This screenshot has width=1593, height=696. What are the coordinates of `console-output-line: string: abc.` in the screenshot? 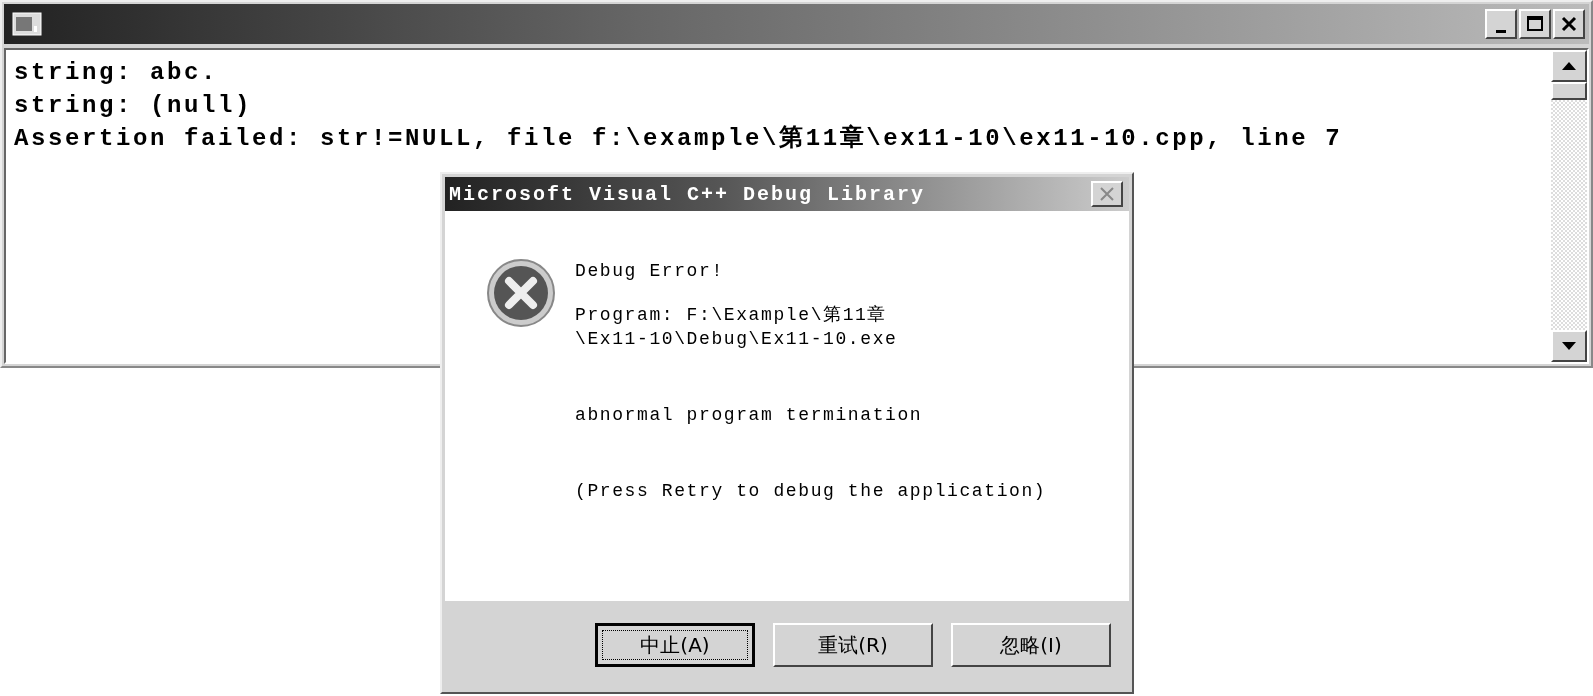 It's located at (117, 73).